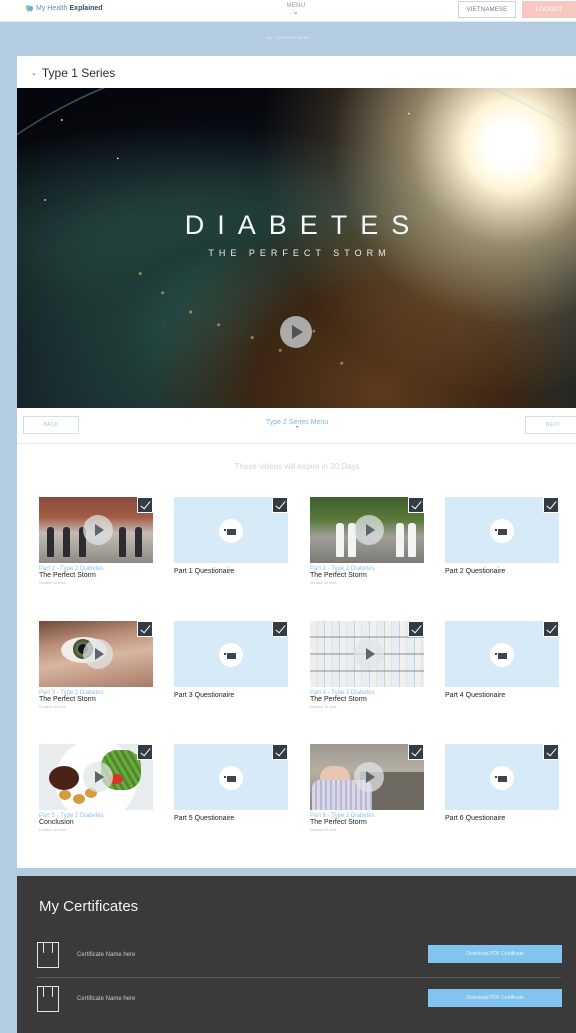 The height and width of the screenshot is (1033, 576). What do you see at coordinates (231, 571) in the screenshot?
I see `questionnaire-name: Part 1 Questionaire` at bounding box center [231, 571].